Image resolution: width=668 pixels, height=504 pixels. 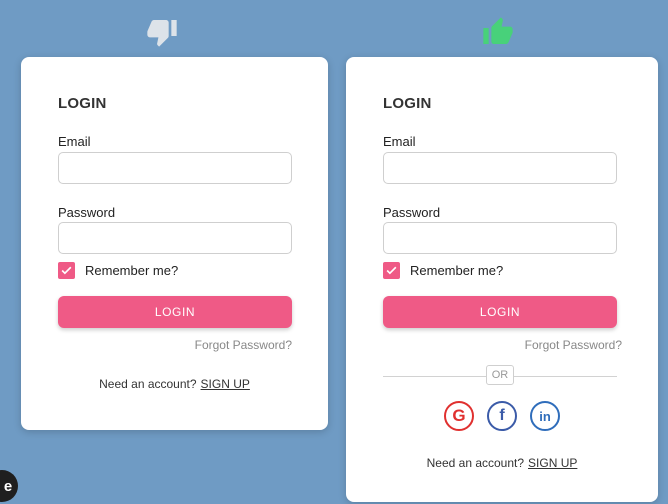 What do you see at coordinates (9, 486) in the screenshot?
I see `corner-badge: e` at bounding box center [9, 486].